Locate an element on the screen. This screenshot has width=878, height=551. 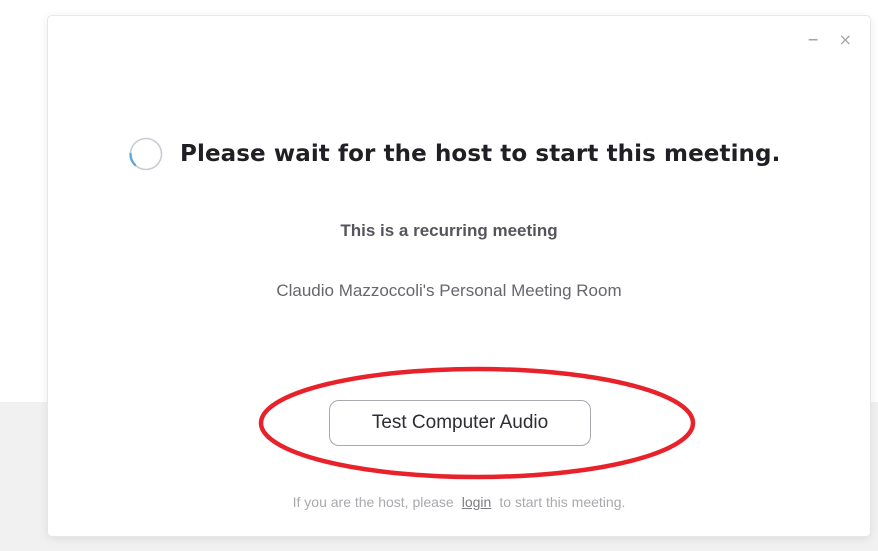
window-controls: – × is located at coordinates (830, 40).